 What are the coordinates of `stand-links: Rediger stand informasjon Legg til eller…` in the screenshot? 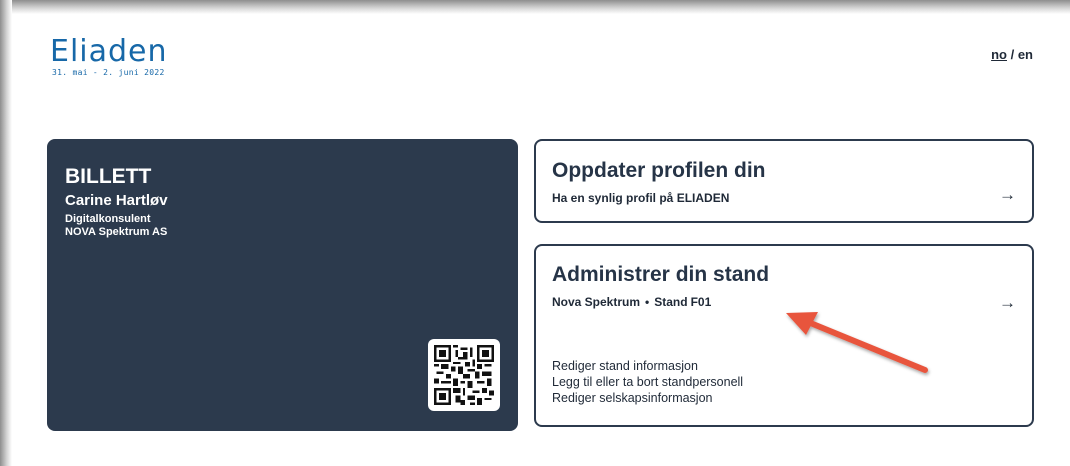 It's located at (647, 382).